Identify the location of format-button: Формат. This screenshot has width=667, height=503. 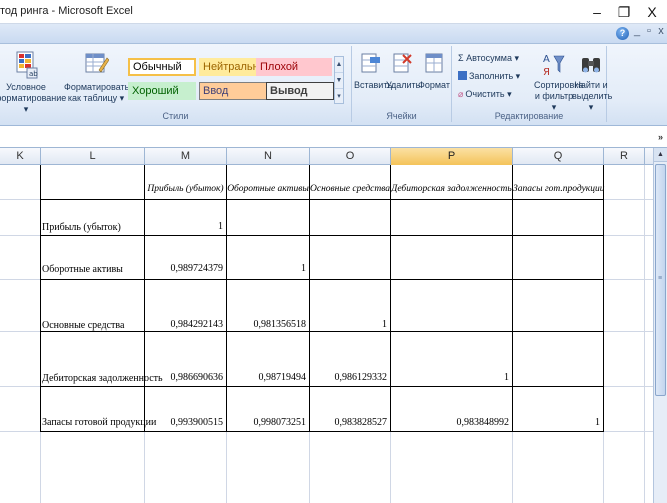
(434, 70).